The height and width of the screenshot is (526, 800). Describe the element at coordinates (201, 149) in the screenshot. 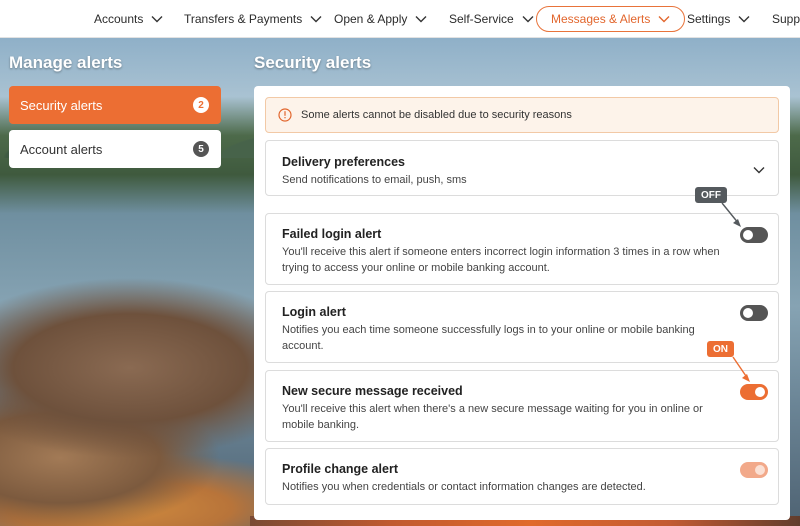

I see `count-badge: 5` at that location.